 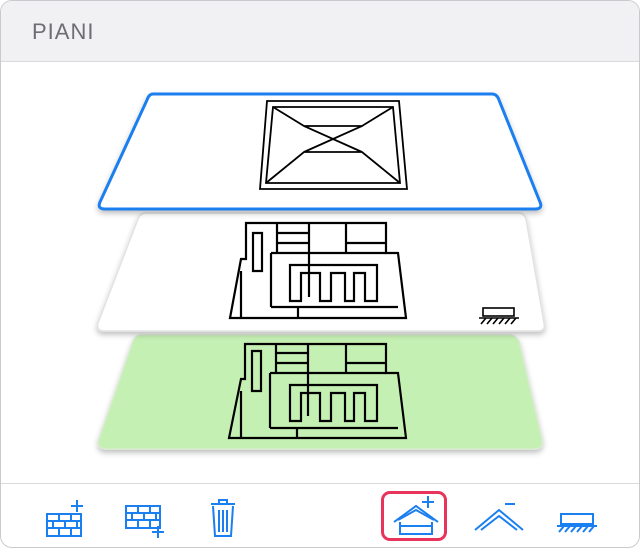 I want to click on foundation-ground-icon, so click(x=577, y=523).